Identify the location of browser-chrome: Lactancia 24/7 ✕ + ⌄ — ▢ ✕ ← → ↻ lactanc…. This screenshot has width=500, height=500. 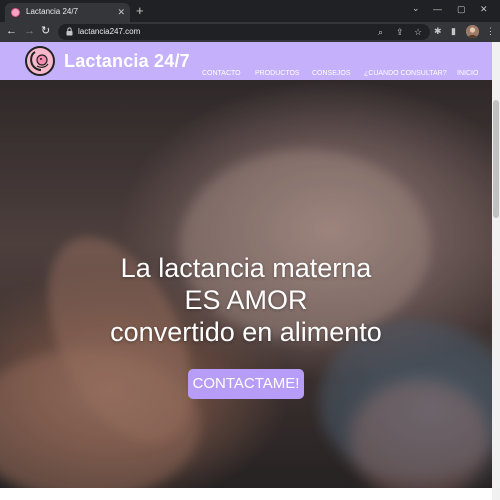
(250, 21).